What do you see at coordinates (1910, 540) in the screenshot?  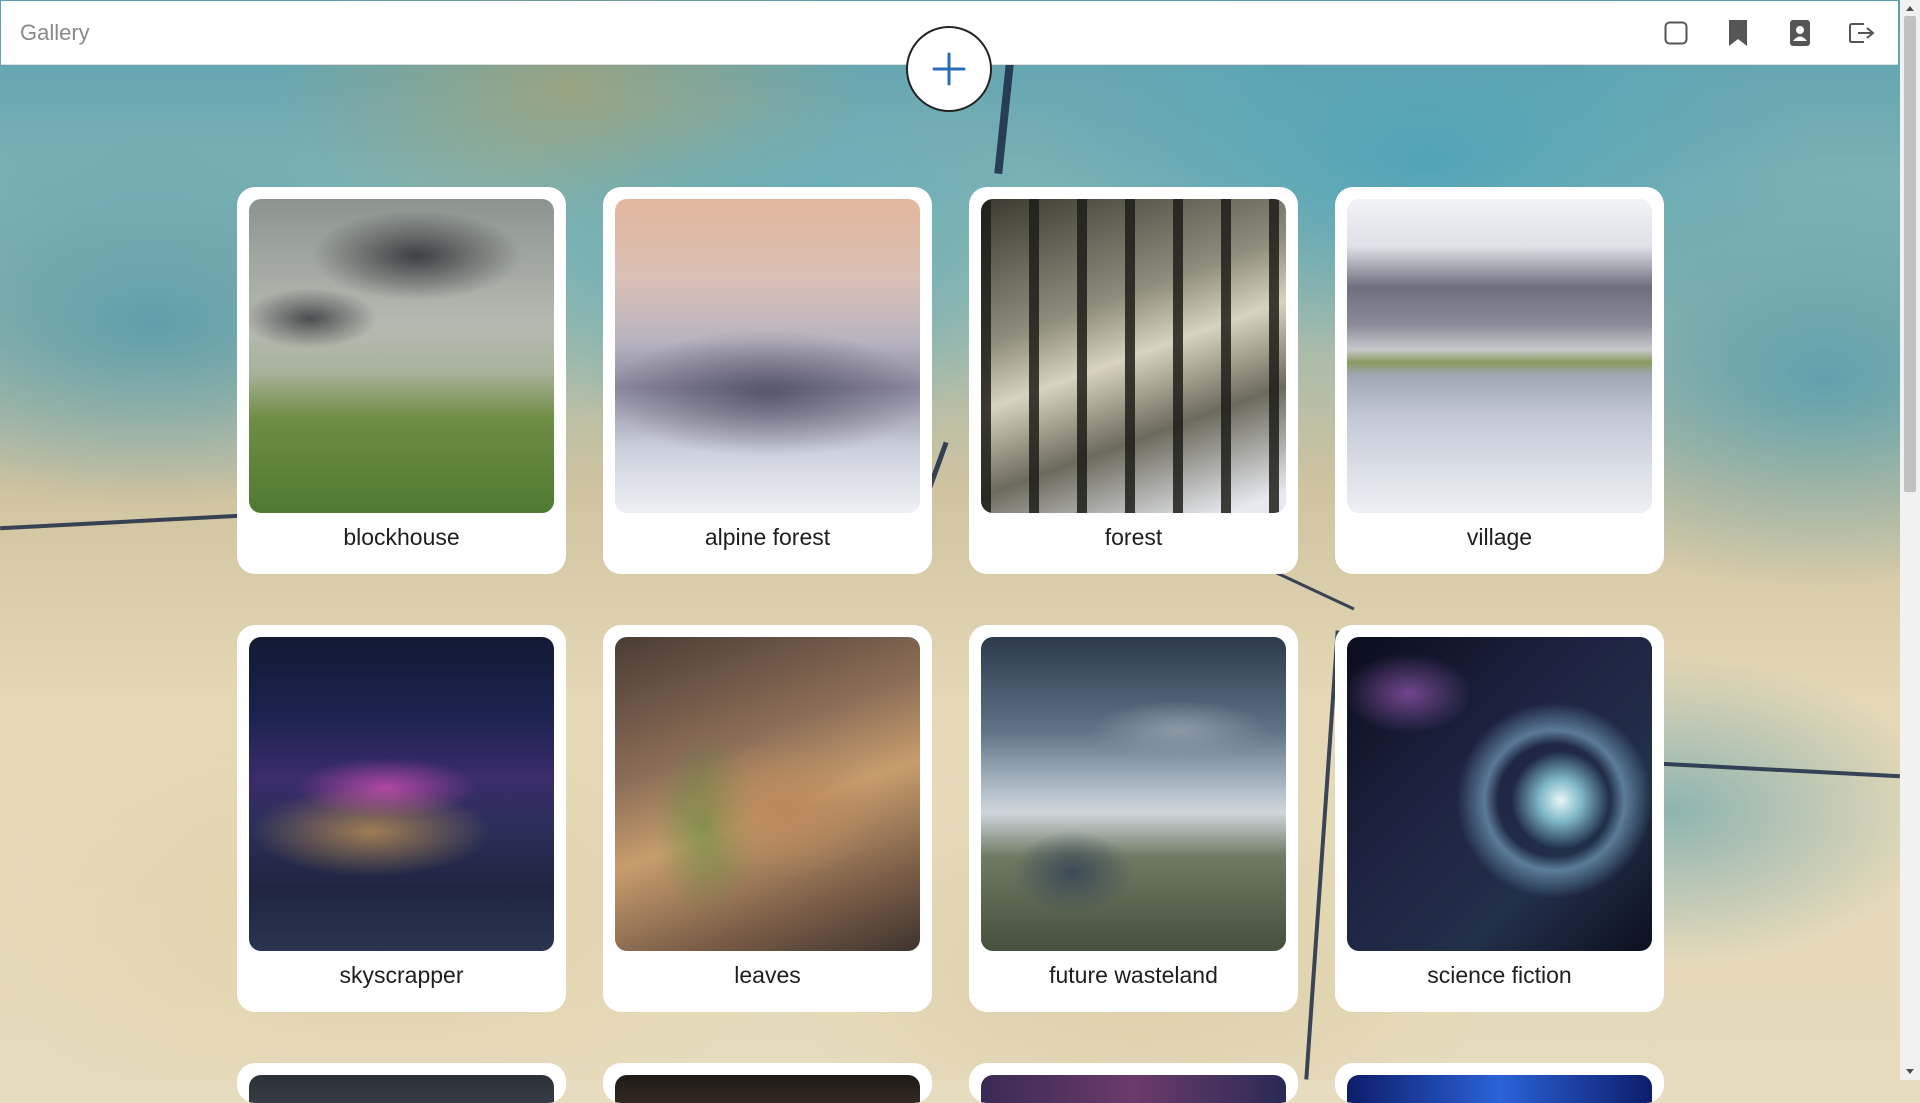 I see `page-scrollbar` at bounding box center [1910, 540].